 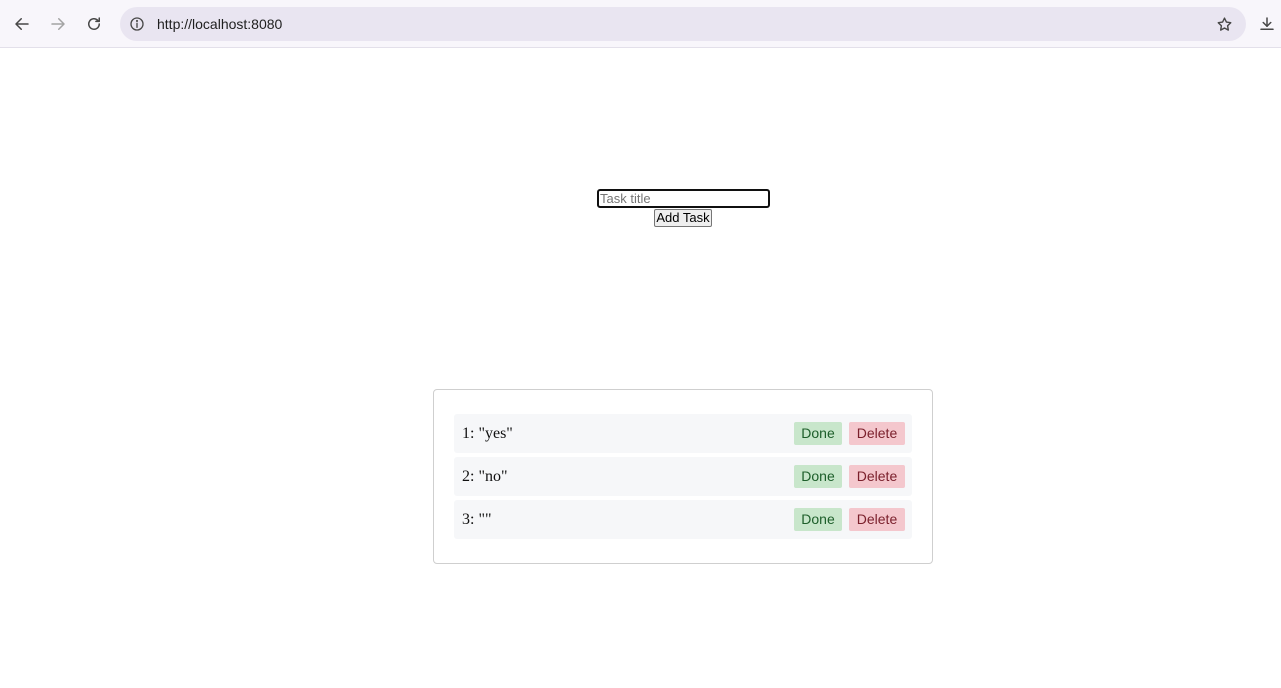 What do you see at coordinates (219, 24) in the screenshot?
I see `url-text: http://localhost:8080` at bounding box center [219, 24].